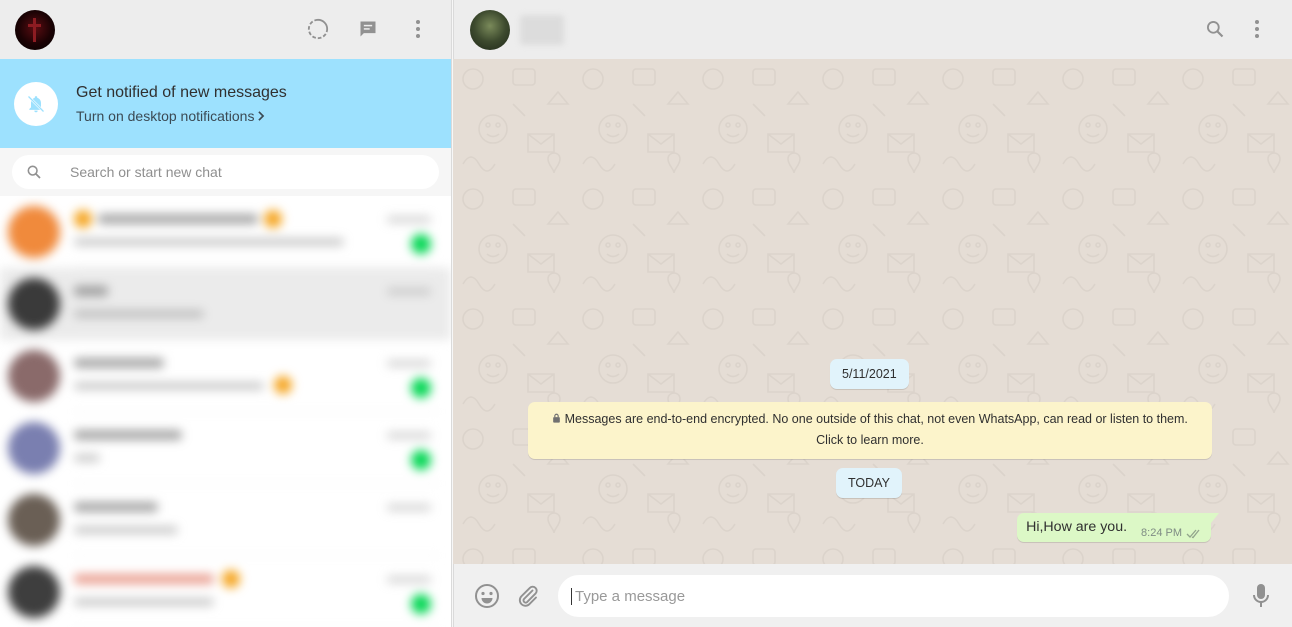 This screenshot has height=627, width=1292. I want to click on new-chat-icon, so click(368, 29).